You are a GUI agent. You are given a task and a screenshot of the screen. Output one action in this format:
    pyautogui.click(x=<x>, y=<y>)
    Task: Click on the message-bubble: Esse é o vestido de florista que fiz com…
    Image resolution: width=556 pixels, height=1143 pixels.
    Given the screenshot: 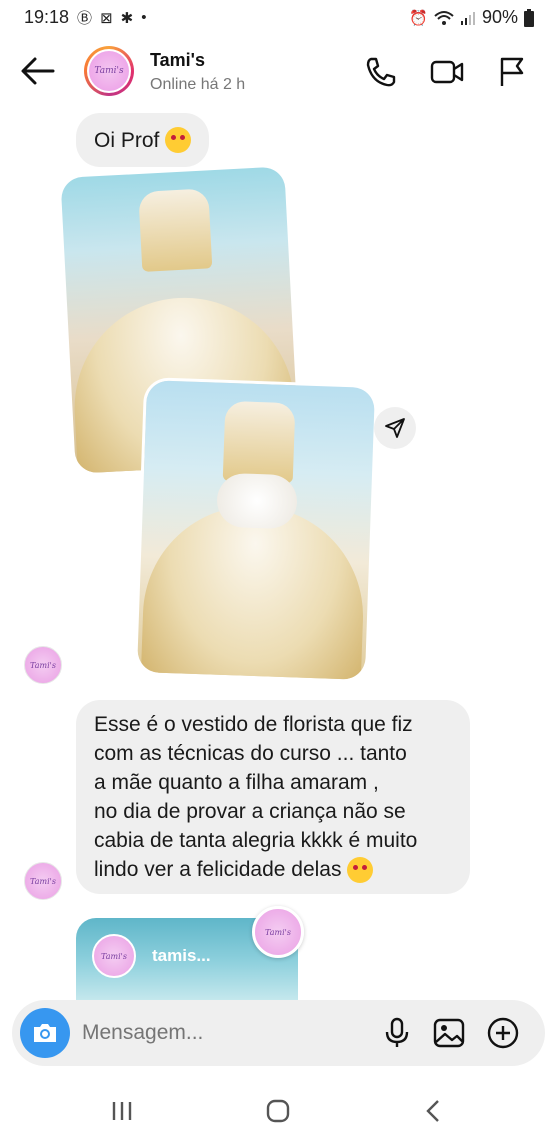 What is the action you would take?
    pyautogui.click(x=273, y=797)
    